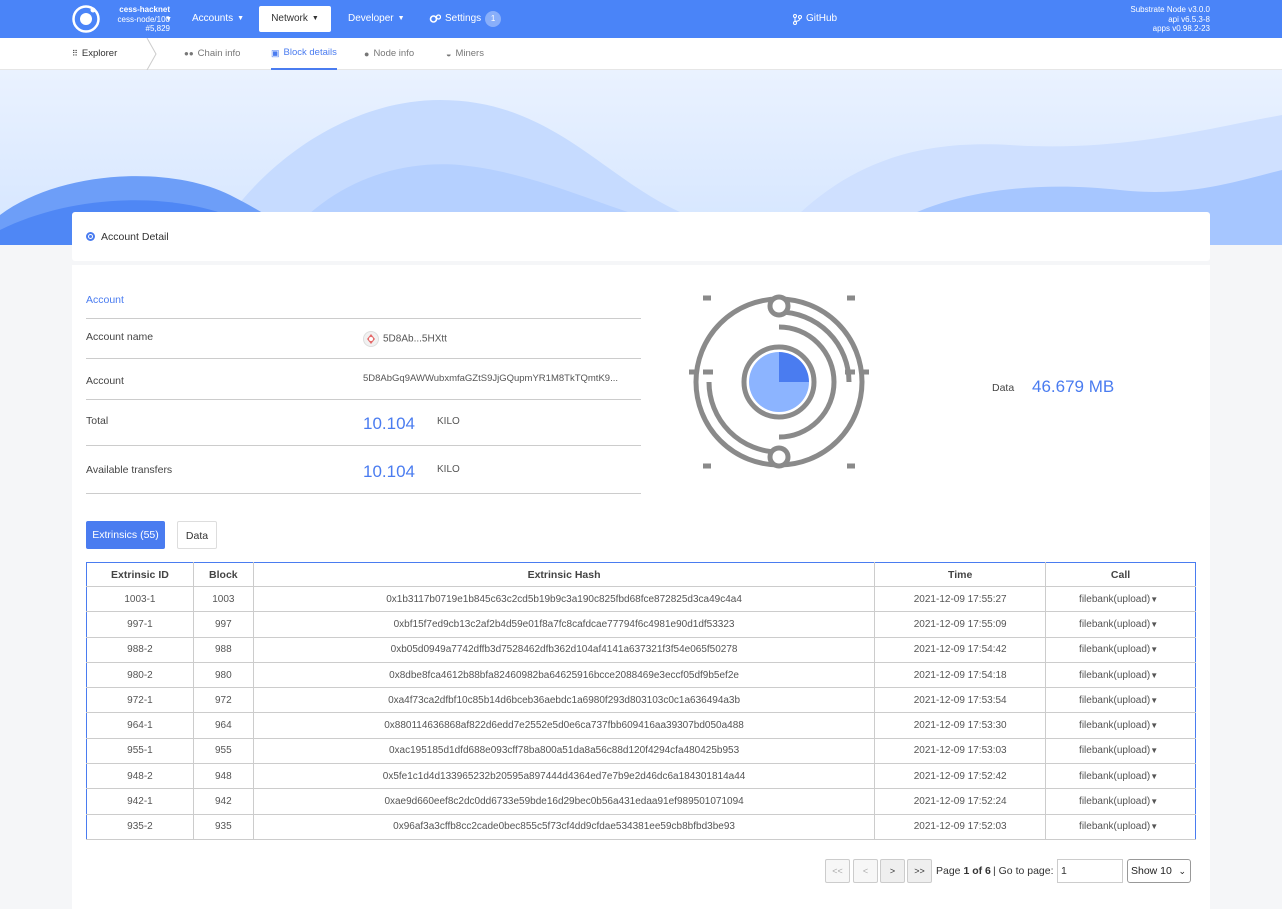 This screenshot has height=909, width=1282. What do you see at coordinates (140, 624) in the screenshot?
I see `cell-extrinsic-id: 997-1` at bounding box center [140, 624].